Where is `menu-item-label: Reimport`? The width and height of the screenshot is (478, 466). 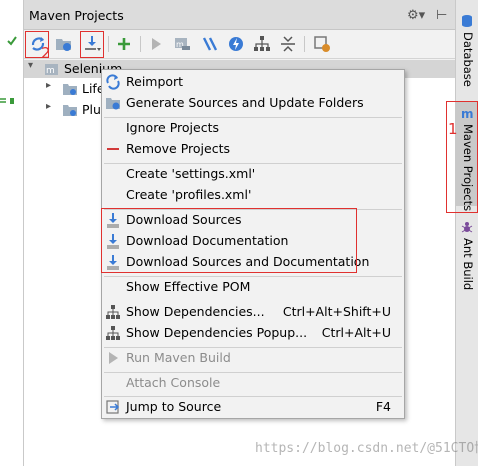 menu-item-label: Reimport is located at coordinates (155, 81).